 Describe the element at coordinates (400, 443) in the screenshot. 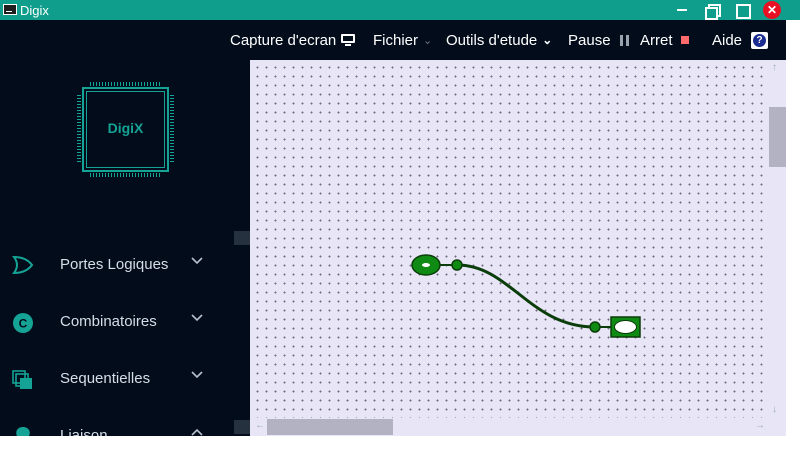

I see `window-border-bottom` at that location.